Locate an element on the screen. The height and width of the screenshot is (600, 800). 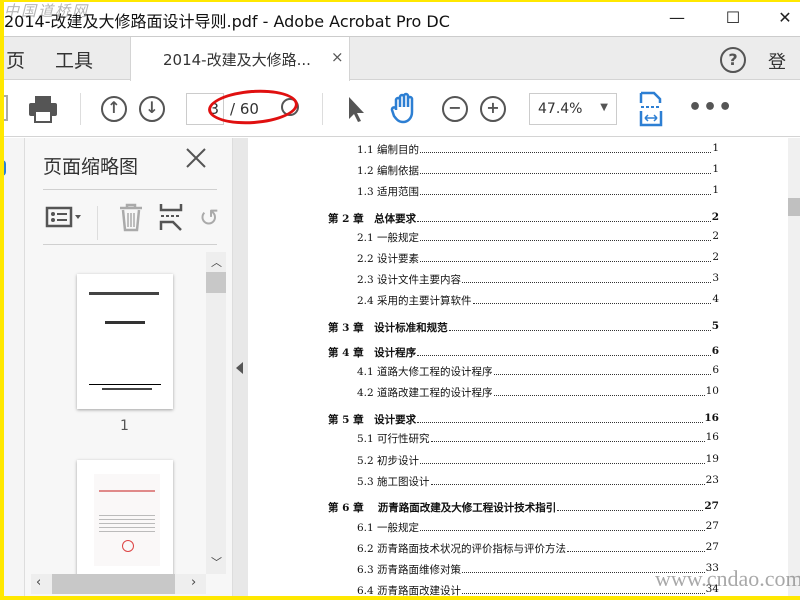
more-options-icon: ••• is located at coordinates (710, 107).